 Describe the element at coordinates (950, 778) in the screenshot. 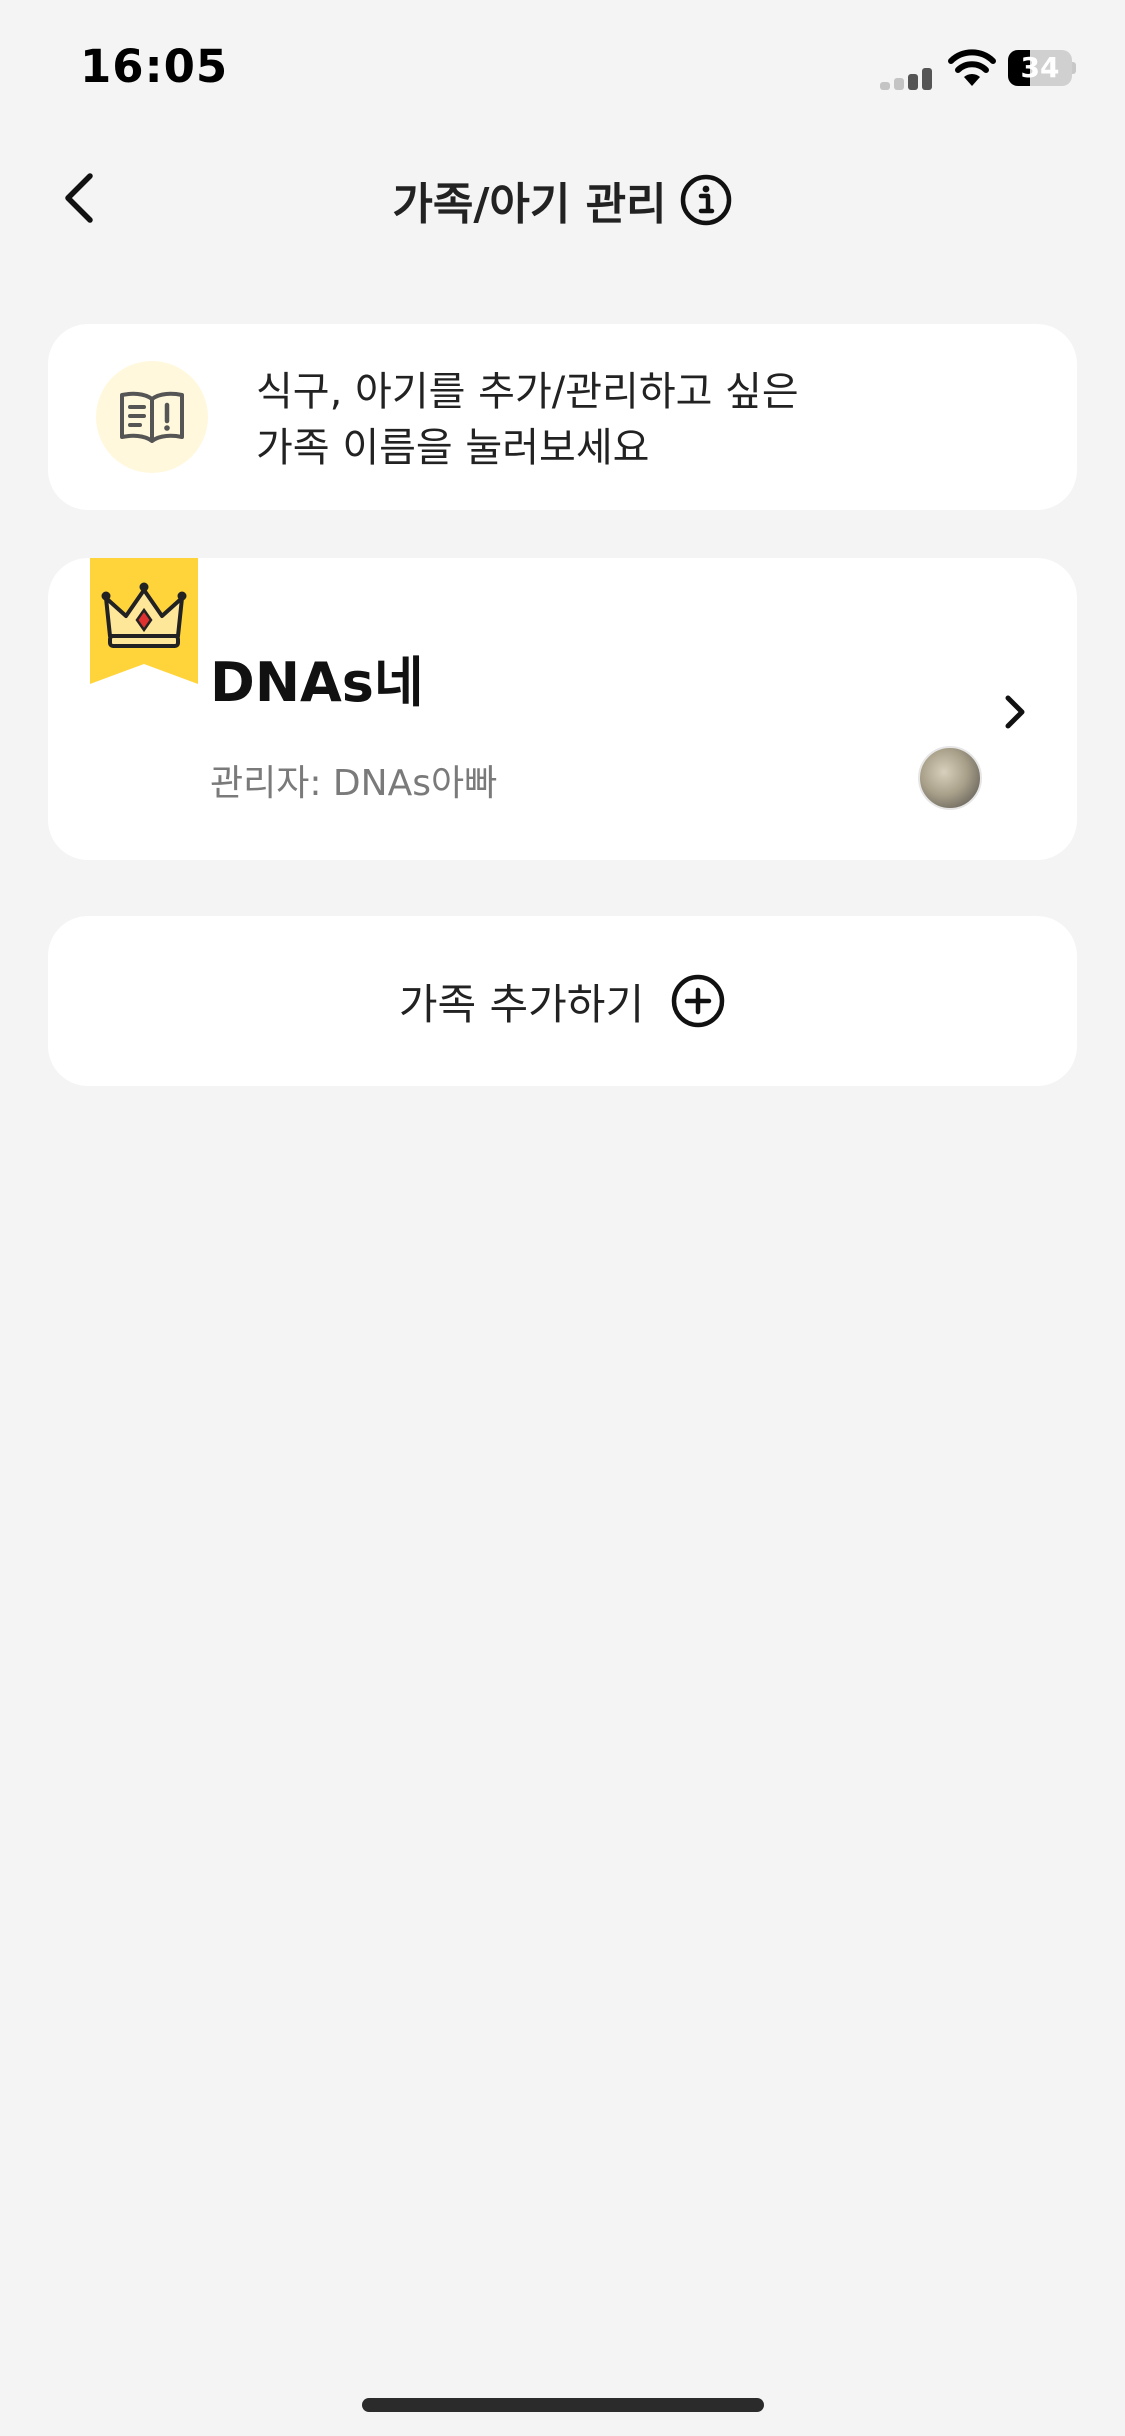

I see `admin-avatar` at that location.